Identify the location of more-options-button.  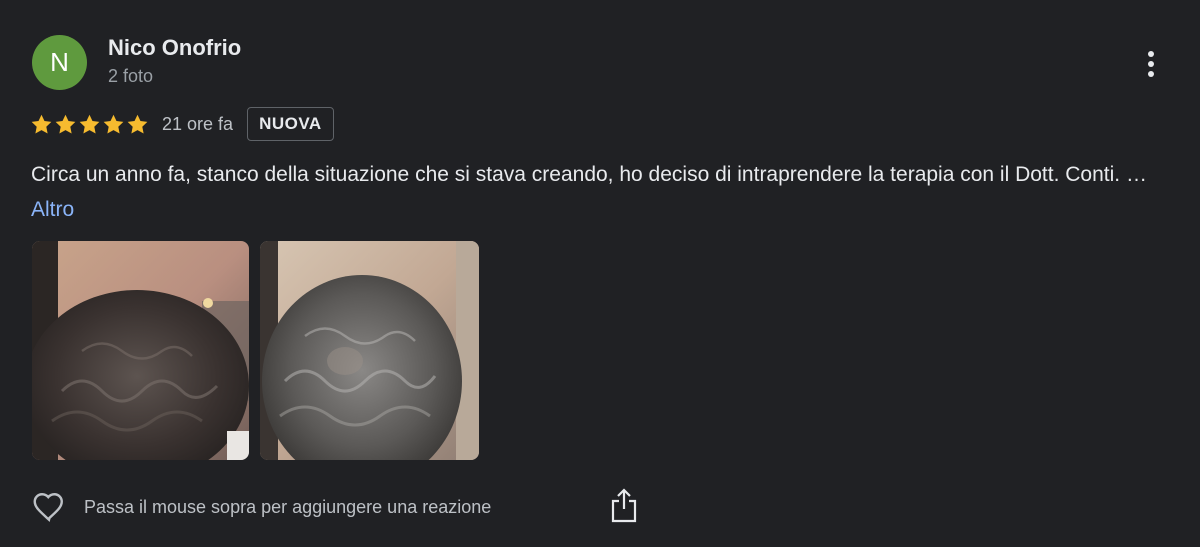
(1151, 64).